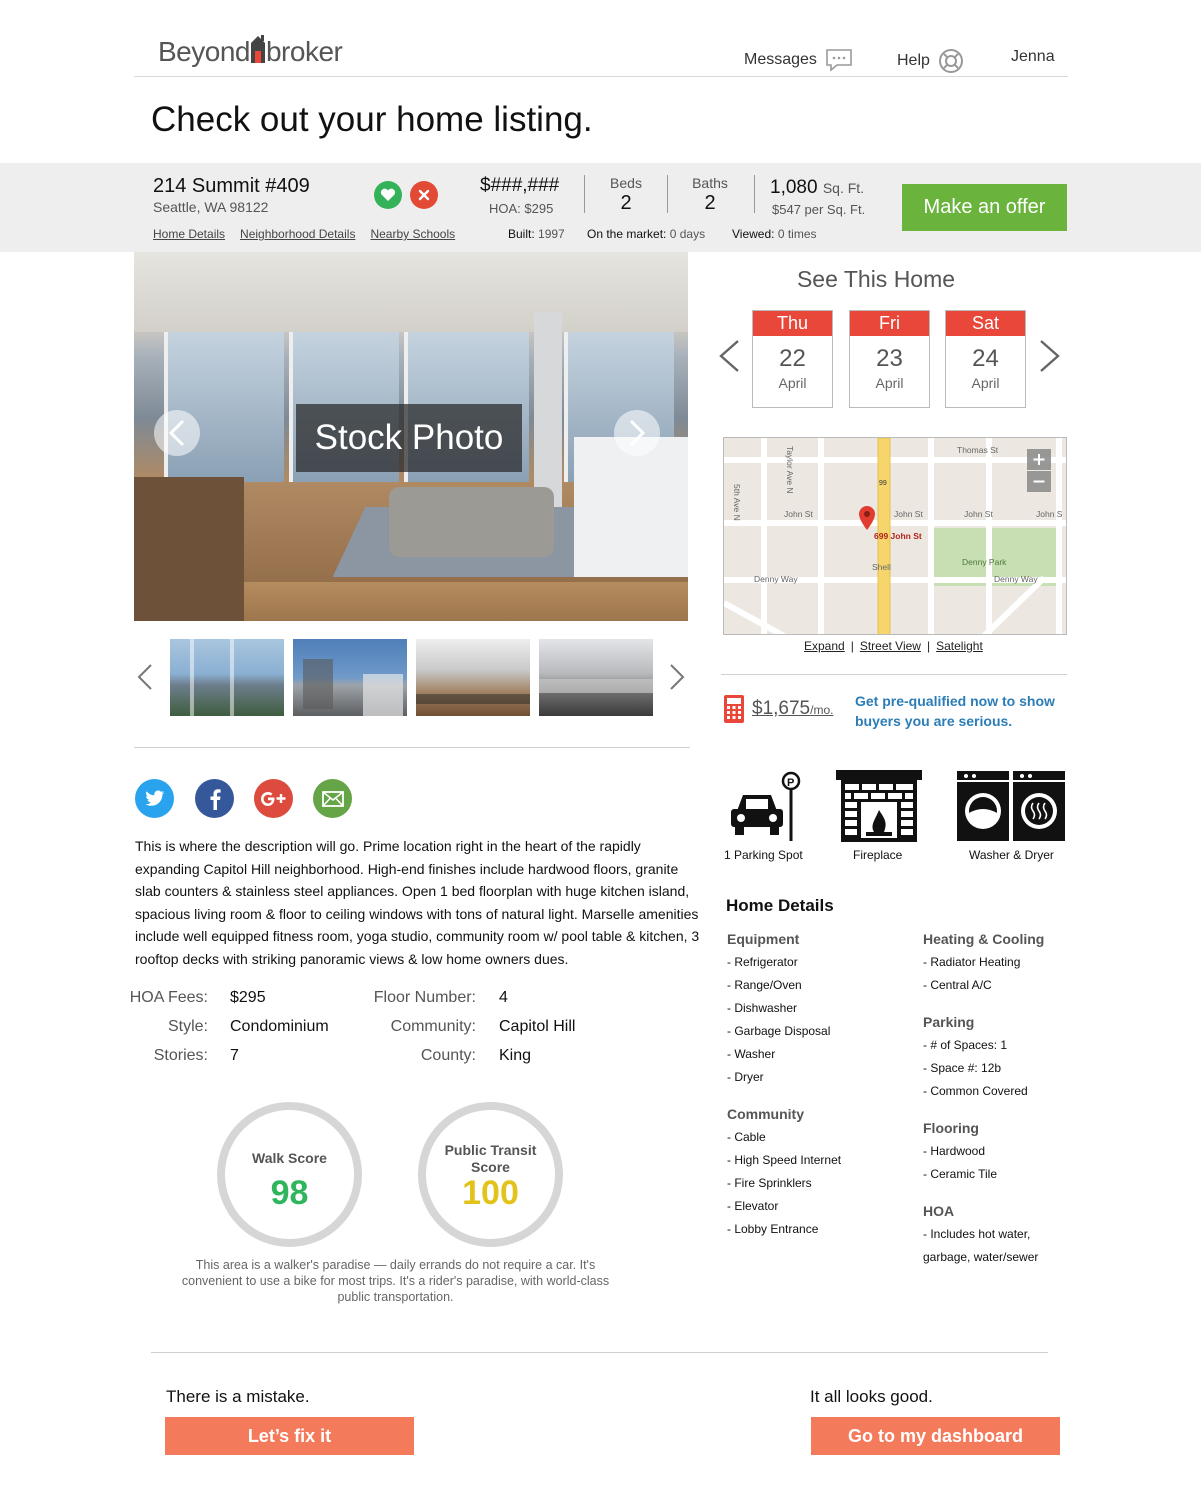 This screenshot has width=1201, height=1508. What do you see at coordinates (490, 1167) in the screenshot?
I see `transit-title-line2: Score` at bounding box center [490, 1167].